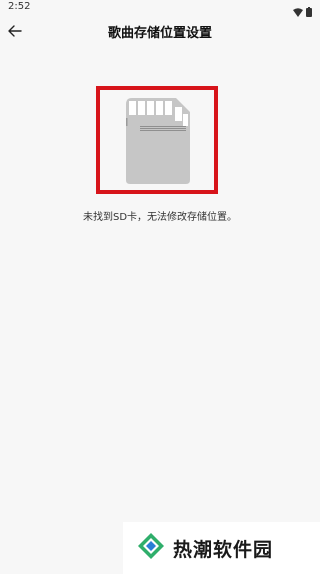 The image size is (320, 574). Describe the element at coordinates (160, 217) in the screenshot. I see `empty-message: 未找到SD卡，无法修改存储位置。` at that location.